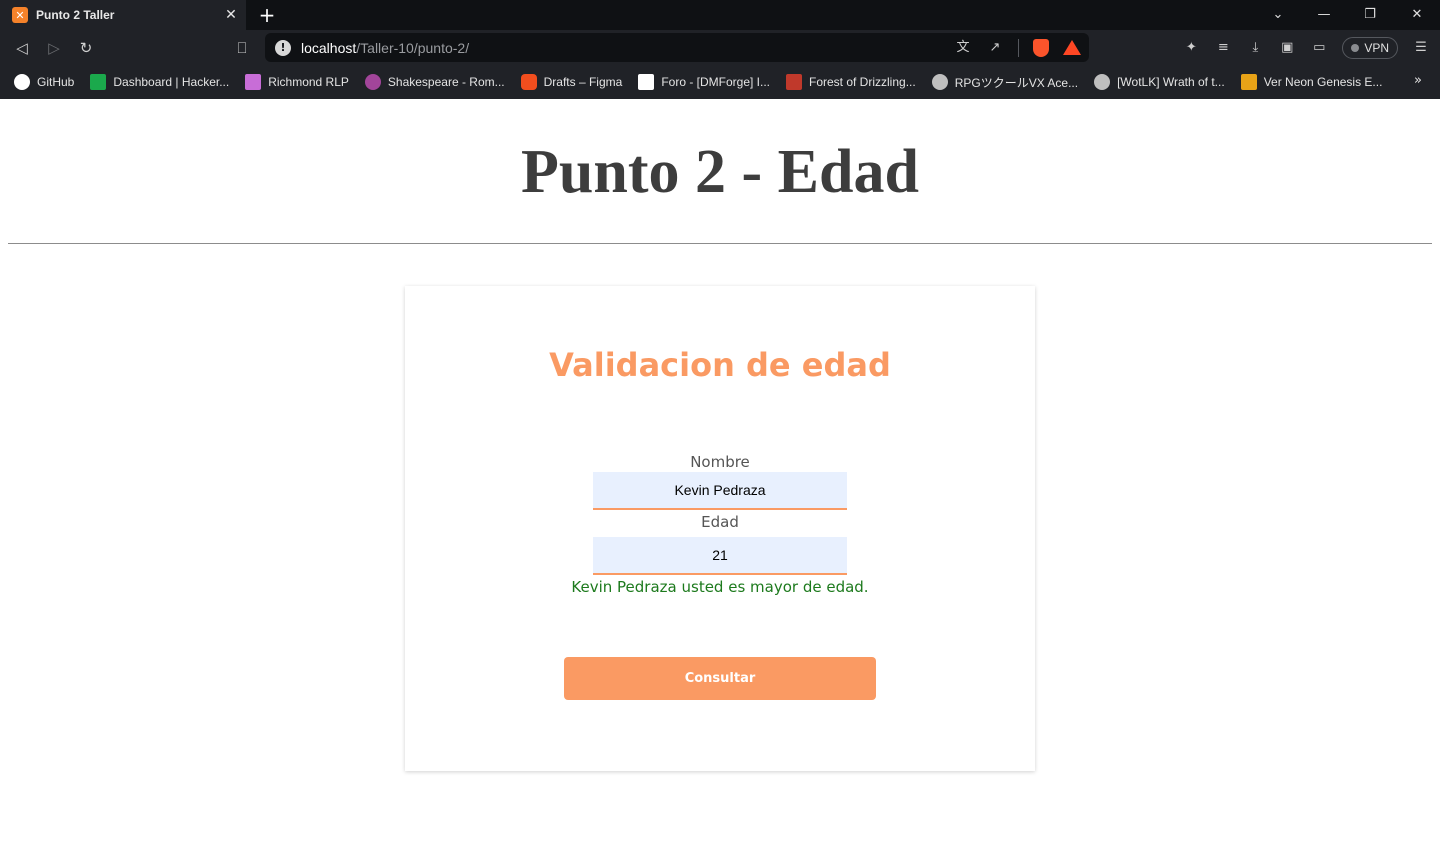 The height and width of the screenshot is (861, 1440). What do you see at coordinates (1376, 47) in the screenshot?
I see `vpn-label: VPN` at bounding box center [1376, 47].